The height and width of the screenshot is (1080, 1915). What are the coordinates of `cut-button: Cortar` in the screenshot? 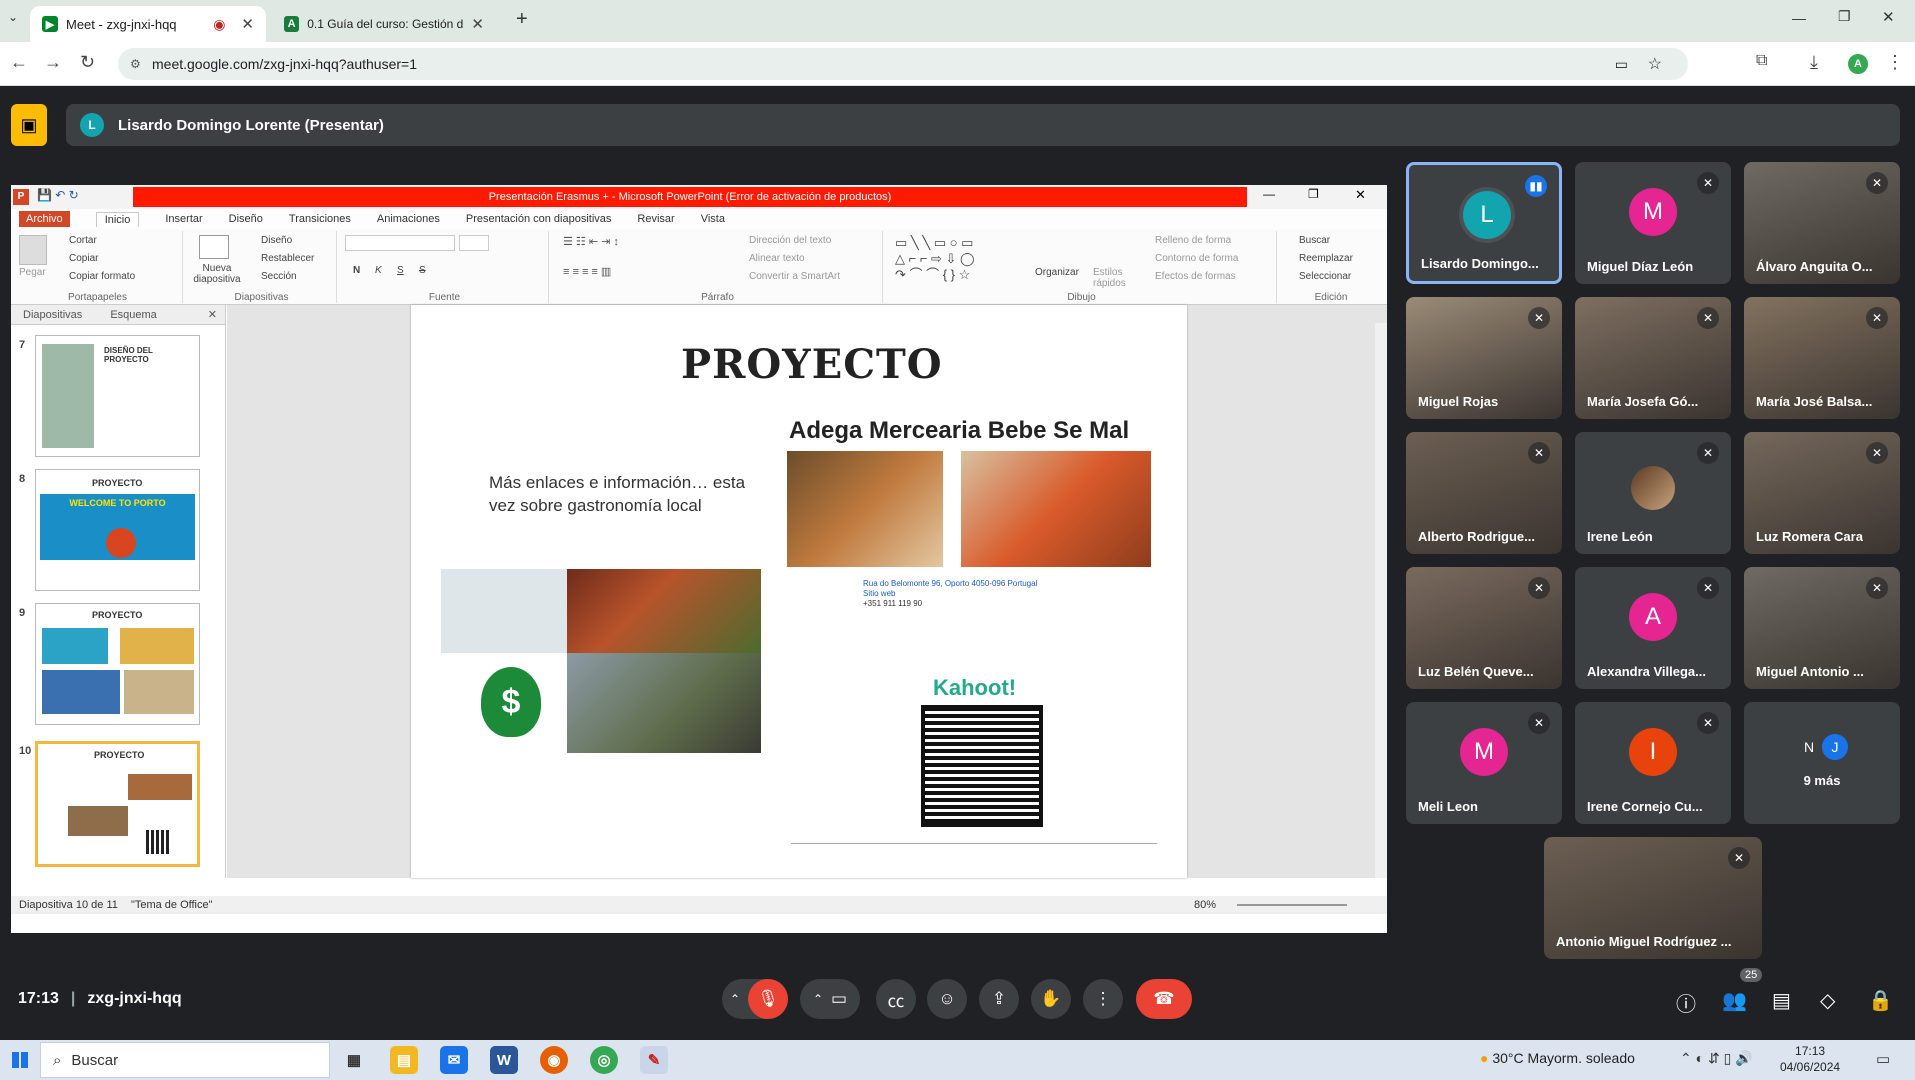 It's located at (83, 240).